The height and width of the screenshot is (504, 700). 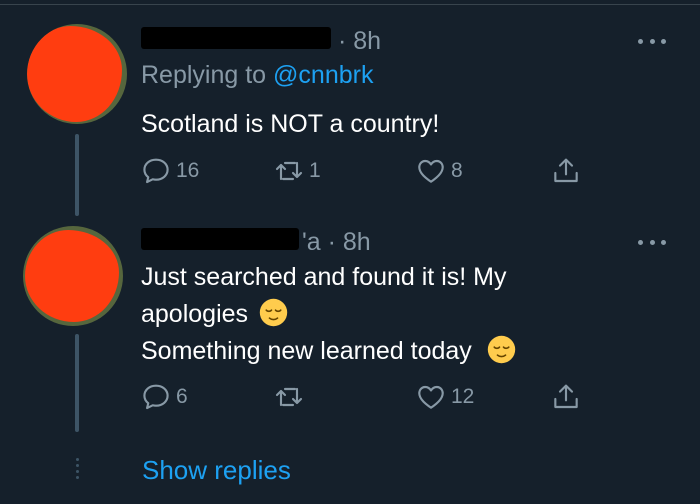 What do you see at coordinates (207, 75) in the screenshot?
I see `replying-to-label: Replying to` at bounding box center [207, 75].